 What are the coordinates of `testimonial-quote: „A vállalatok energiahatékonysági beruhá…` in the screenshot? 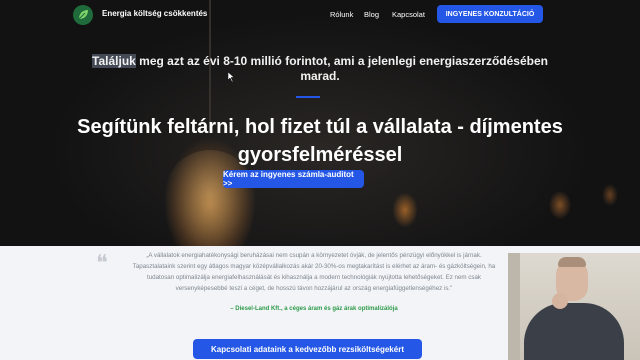 It's located at (314, 272).